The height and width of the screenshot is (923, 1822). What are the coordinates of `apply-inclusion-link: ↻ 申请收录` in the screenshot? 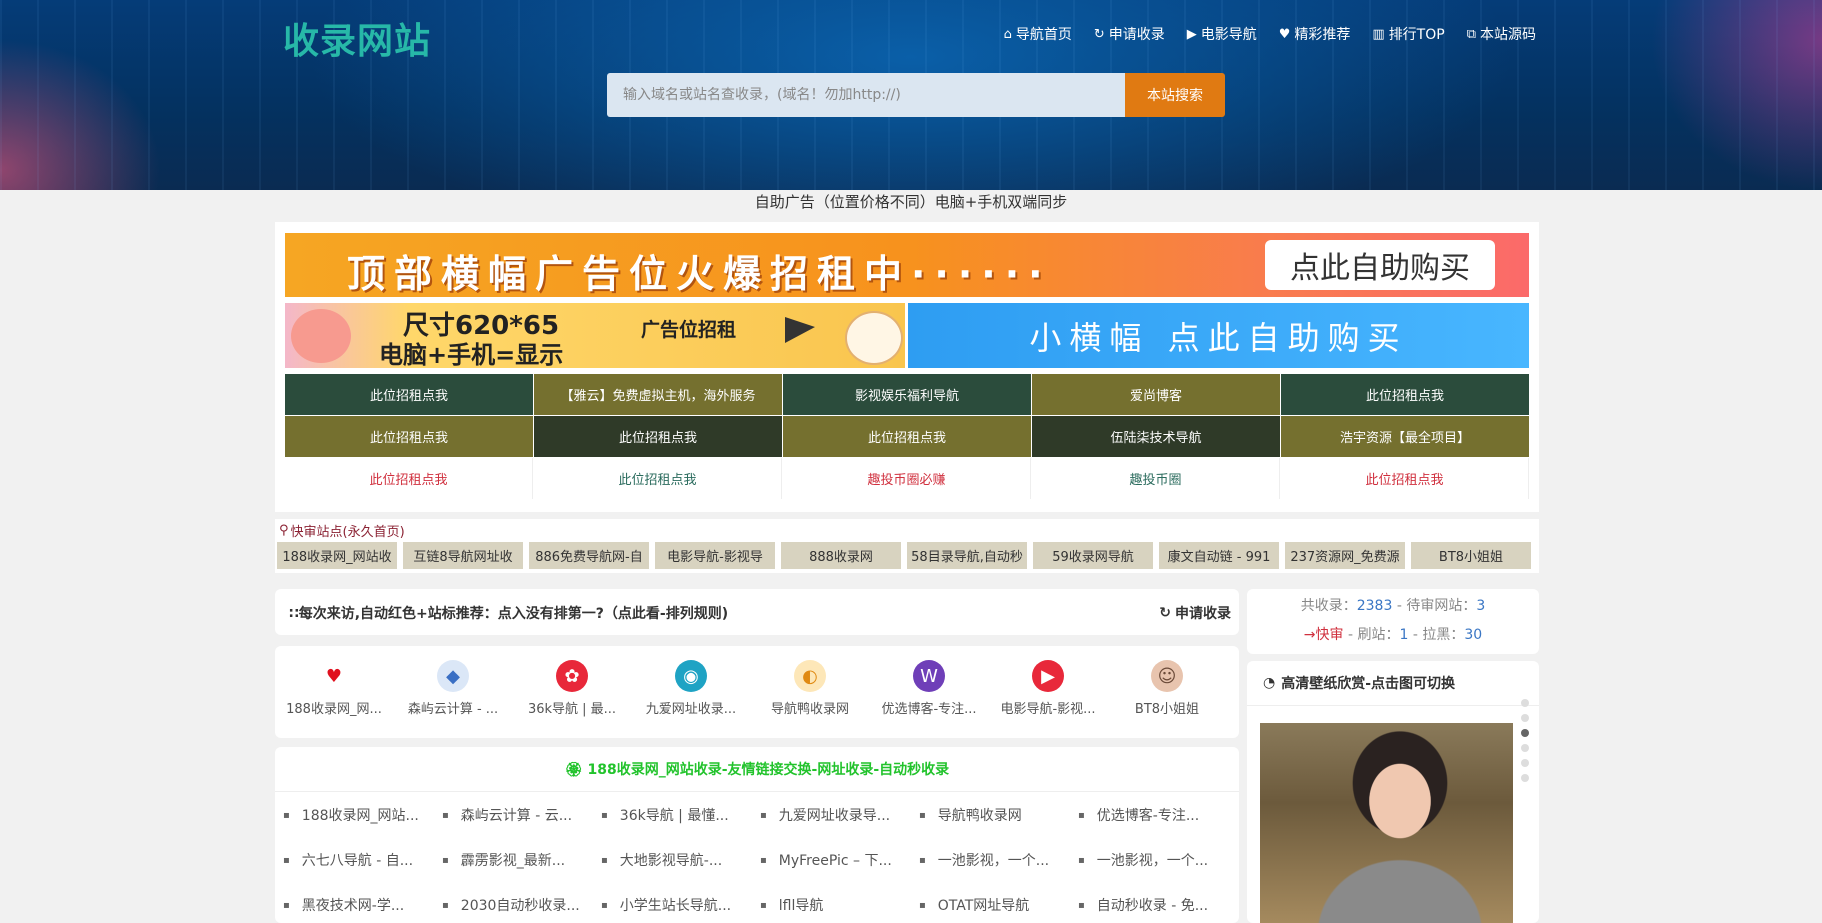 It's located at (1195, 613).